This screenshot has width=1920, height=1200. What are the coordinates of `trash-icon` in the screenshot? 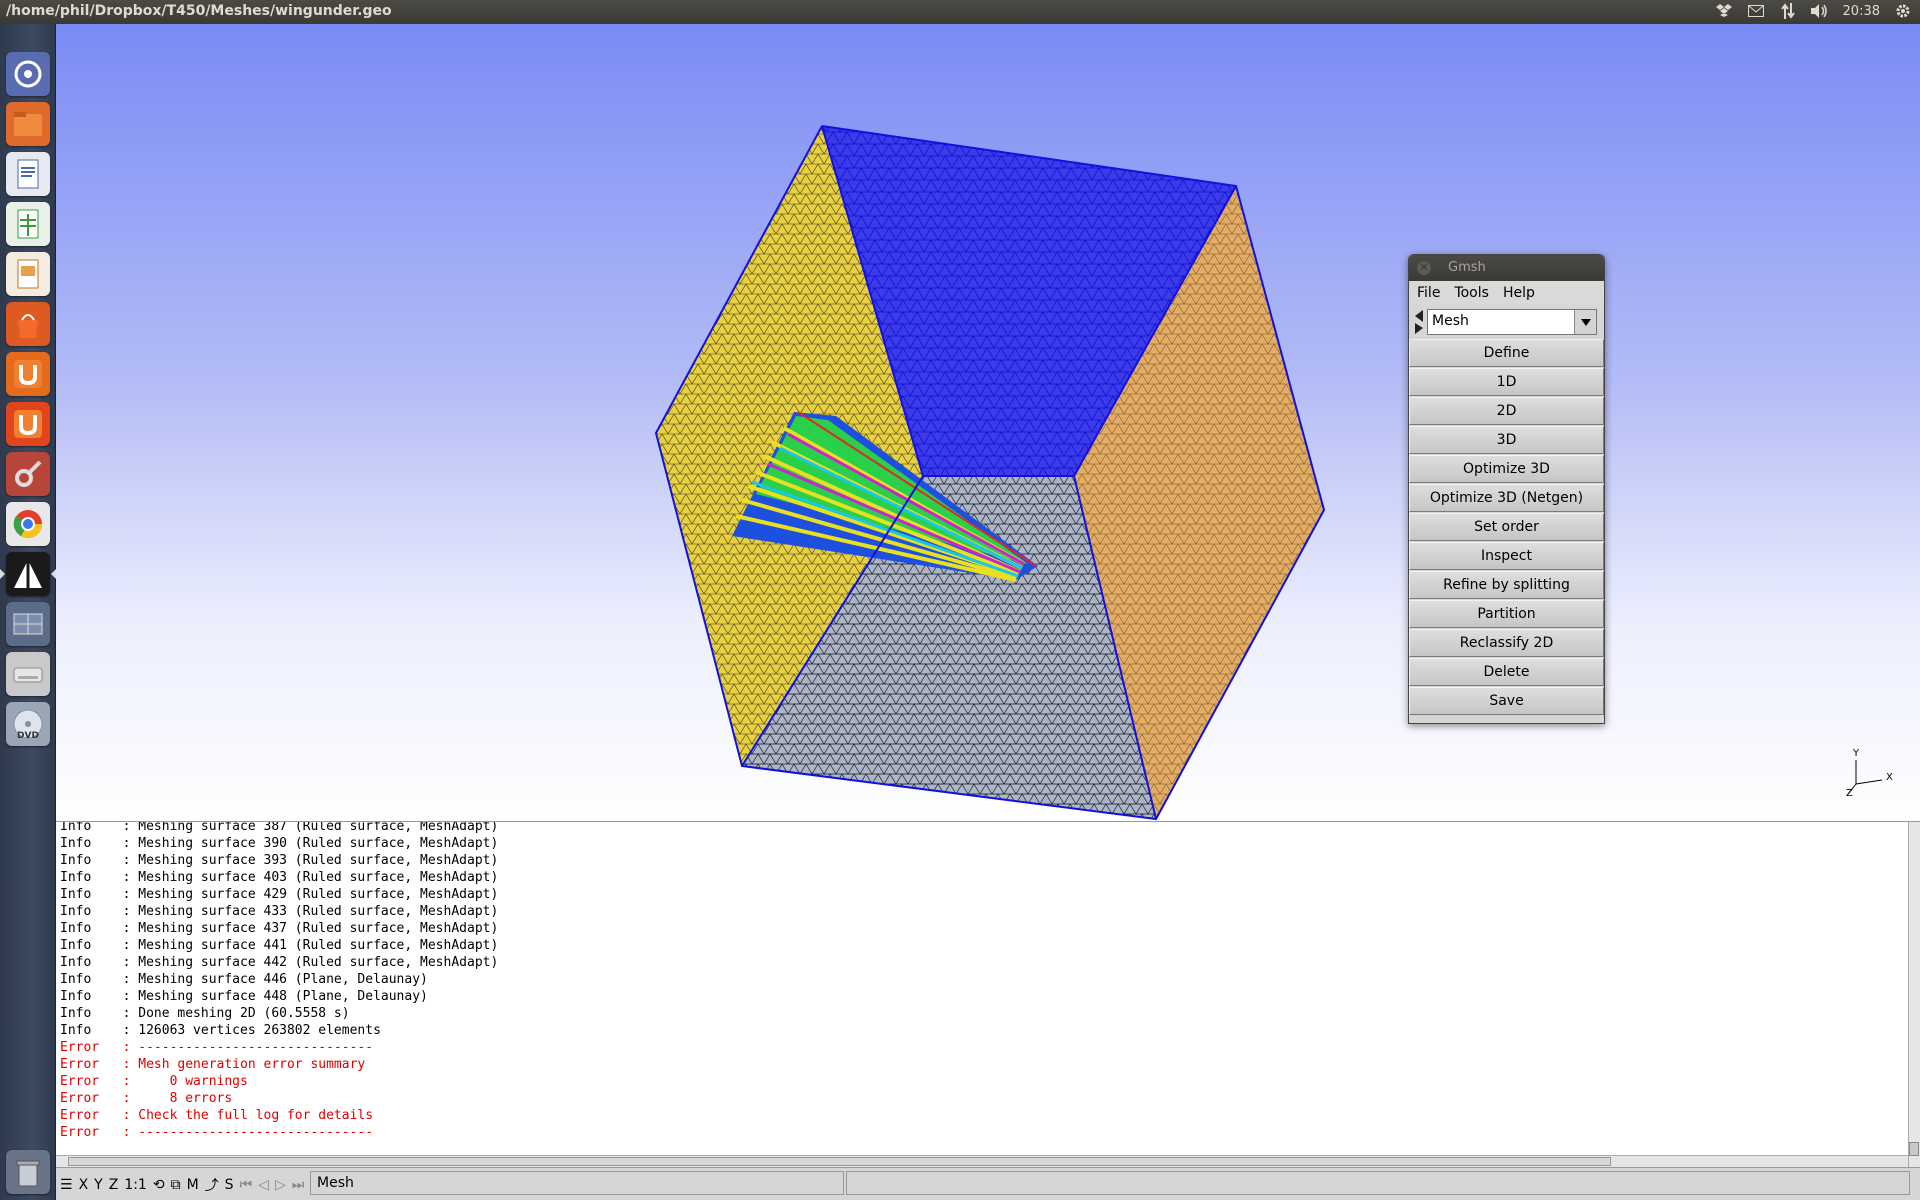 It's located at (28, 1172).